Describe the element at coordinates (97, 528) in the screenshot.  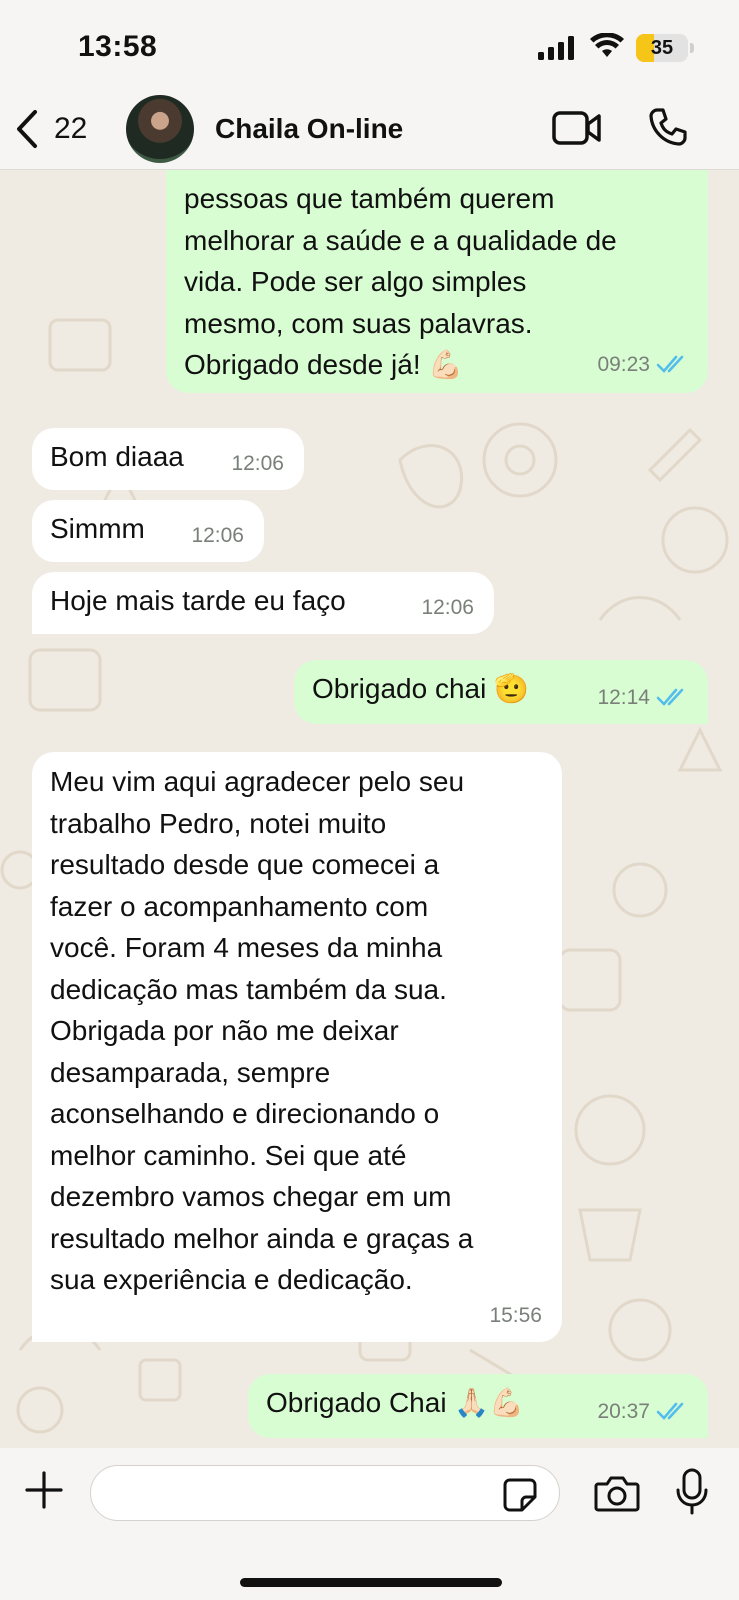
I see `message-text: Simmm` at that location.